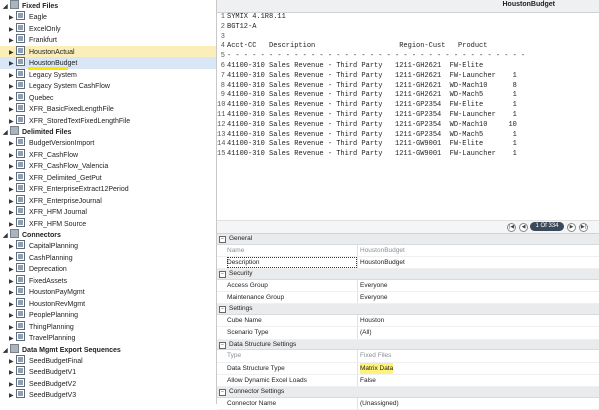 This screenshot has width=599, height=410. I want to click on property-value: False, so click(368, 380).